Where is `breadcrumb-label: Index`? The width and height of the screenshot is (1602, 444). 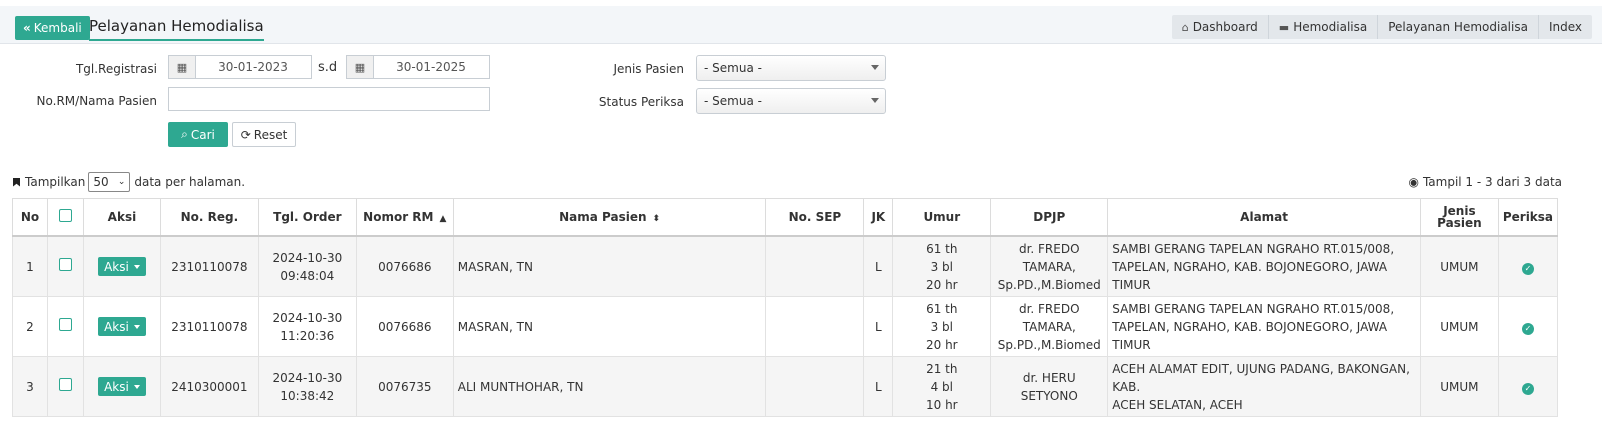 breadcrumb-label: Index is located at coordinates (1565, 27).